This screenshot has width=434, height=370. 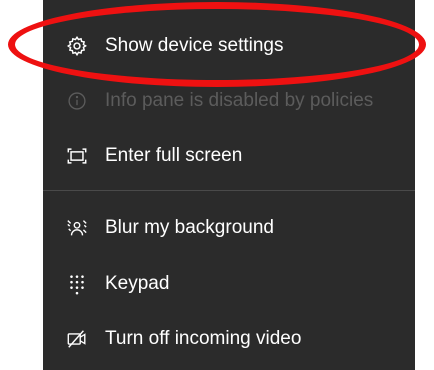 I want to click on menu-item-label: Info pane is disabled by policies, so click(x=239, y=100).